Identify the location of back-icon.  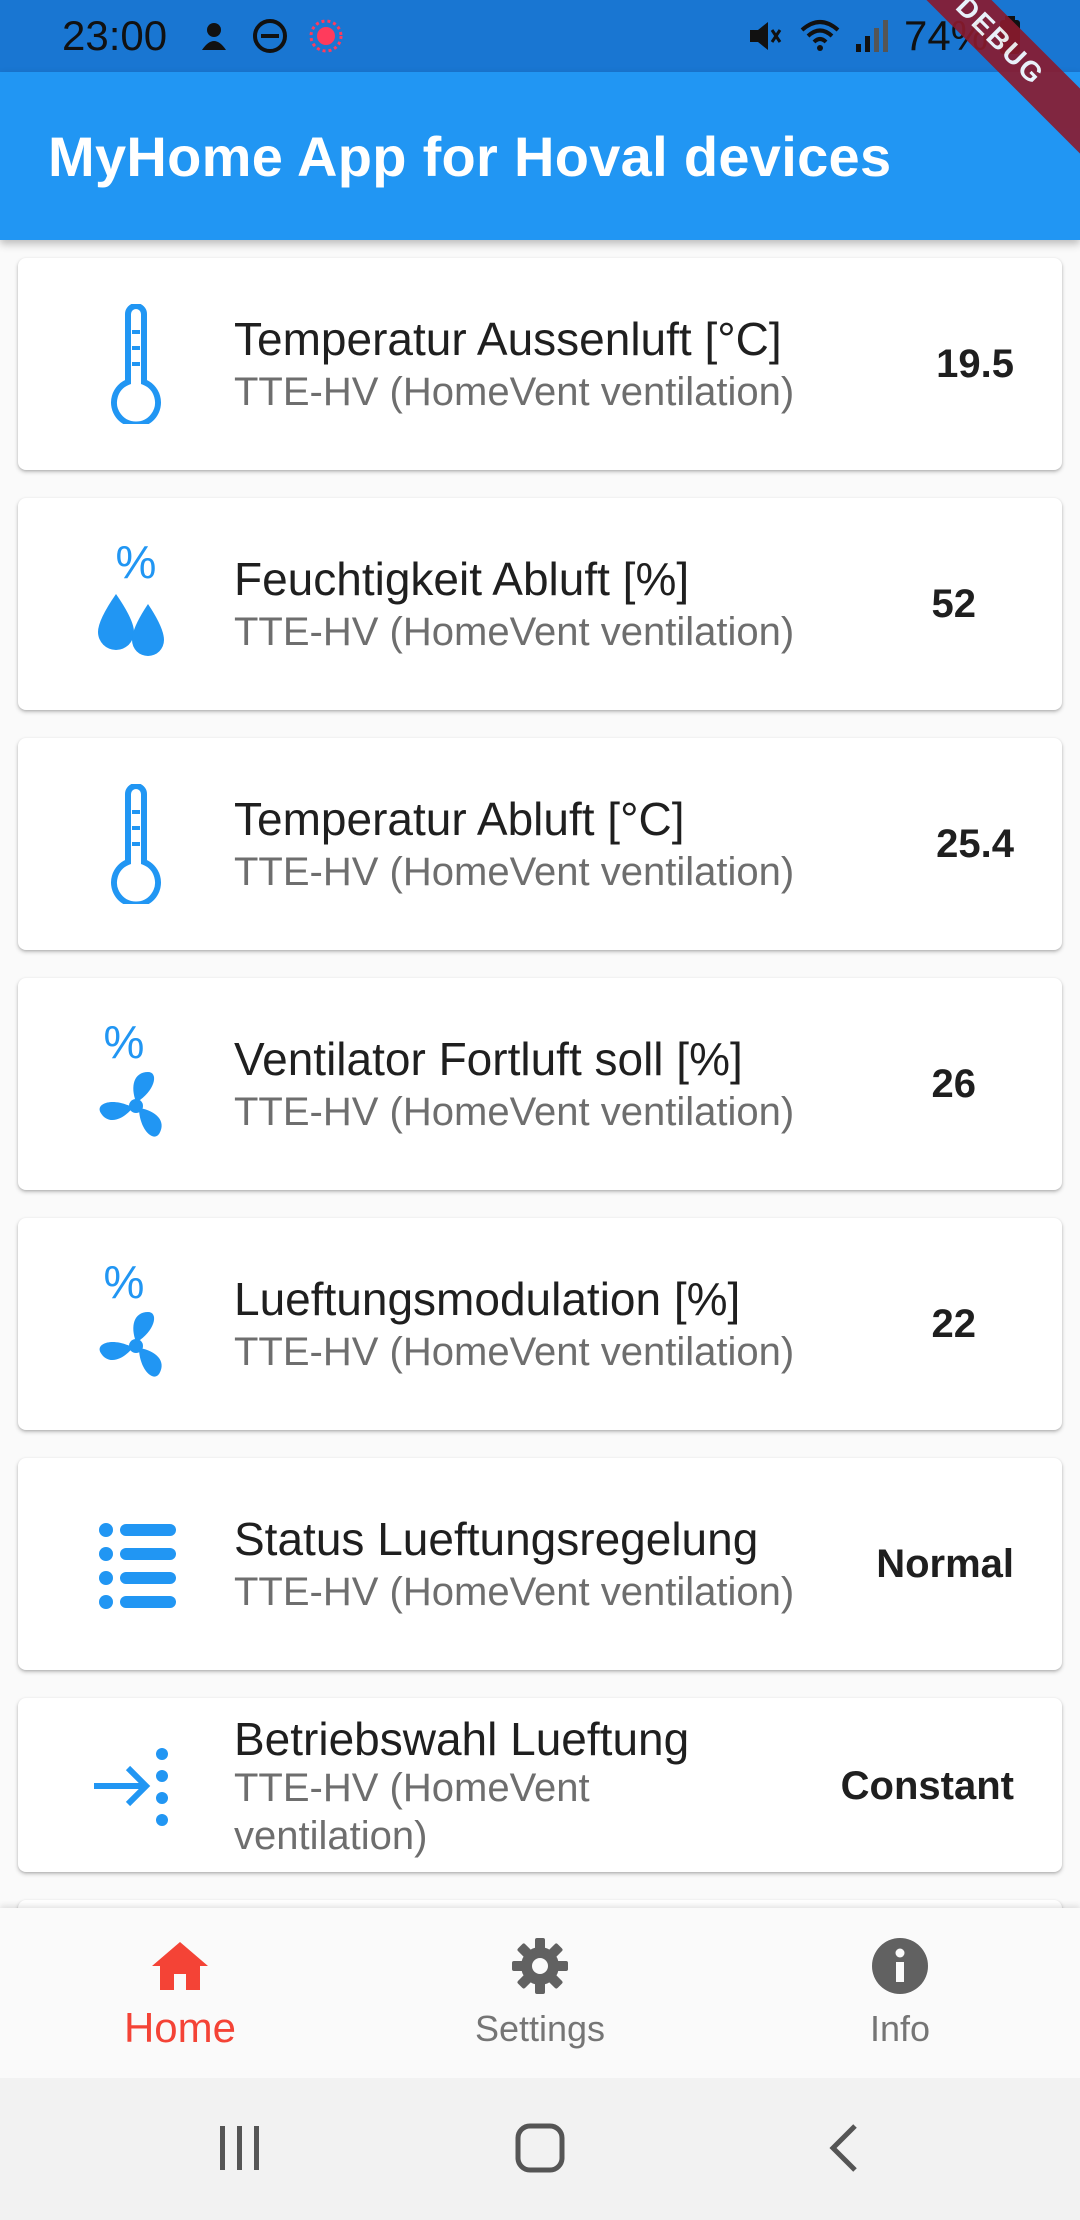
(845, 2148).